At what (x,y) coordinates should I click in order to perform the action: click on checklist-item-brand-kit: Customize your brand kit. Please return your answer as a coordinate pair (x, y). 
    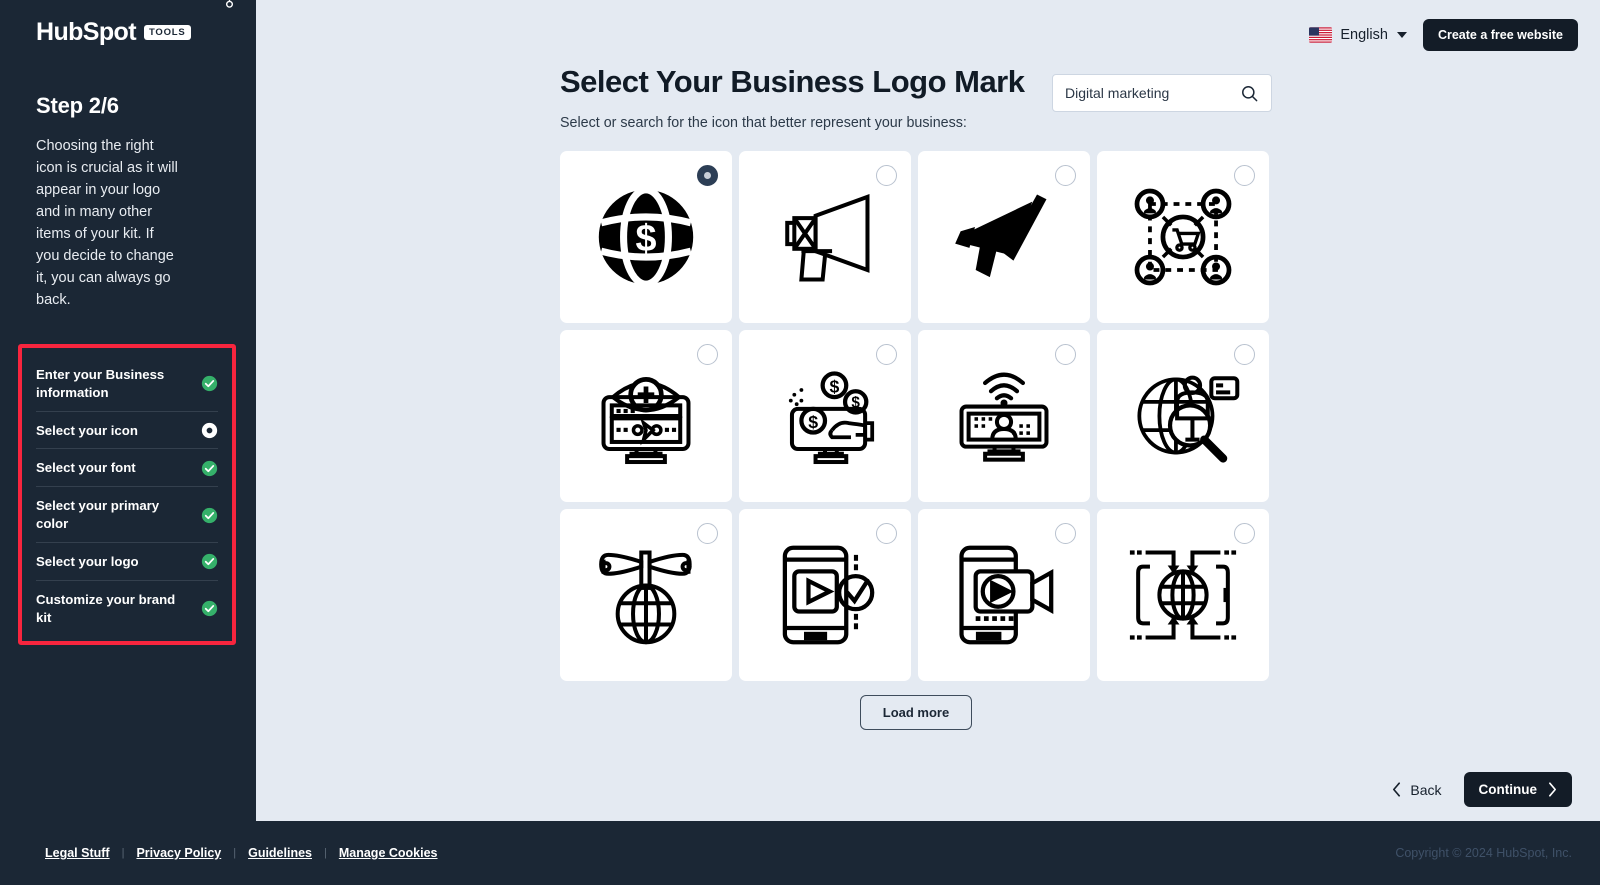
    Looking at the image, I should click on (127, 607).